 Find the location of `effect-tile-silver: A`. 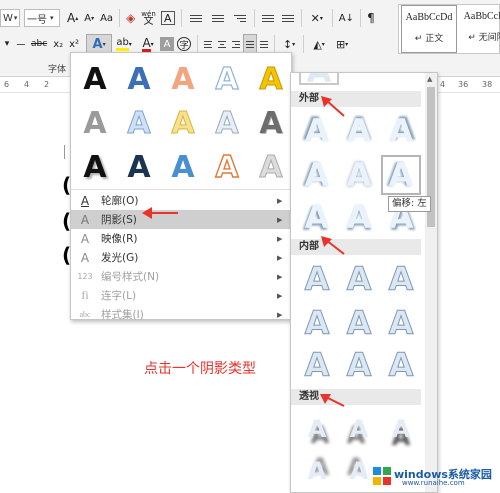

effect-tile-silver: A is located at coordinates (227, 123).